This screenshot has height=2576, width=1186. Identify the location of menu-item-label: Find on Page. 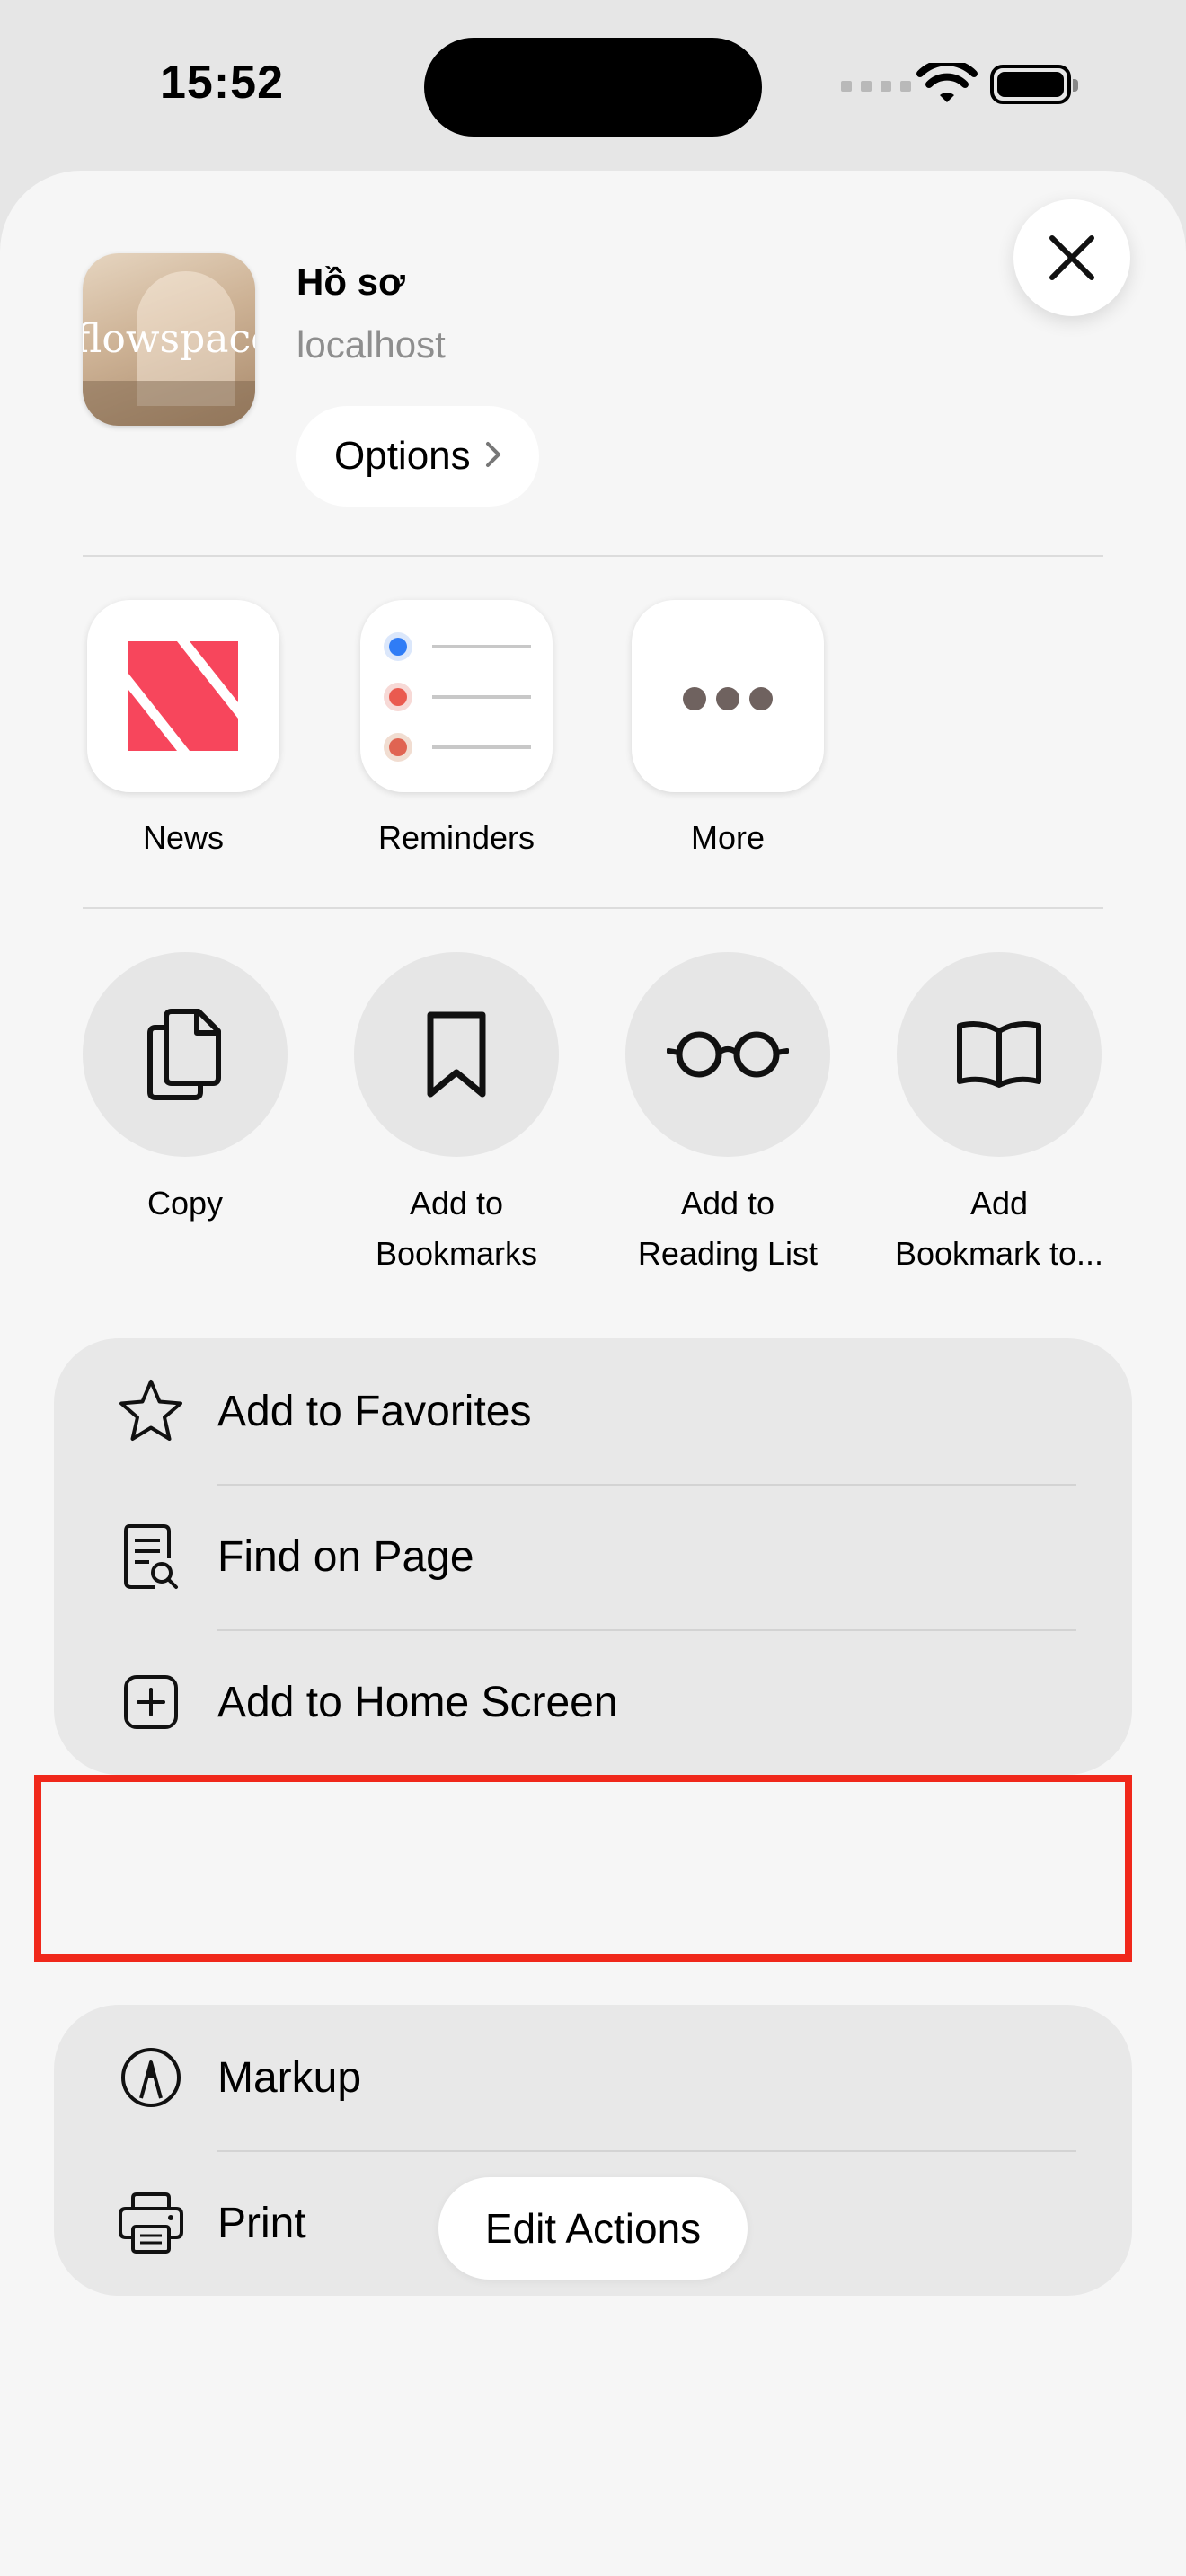
(345, 1556).